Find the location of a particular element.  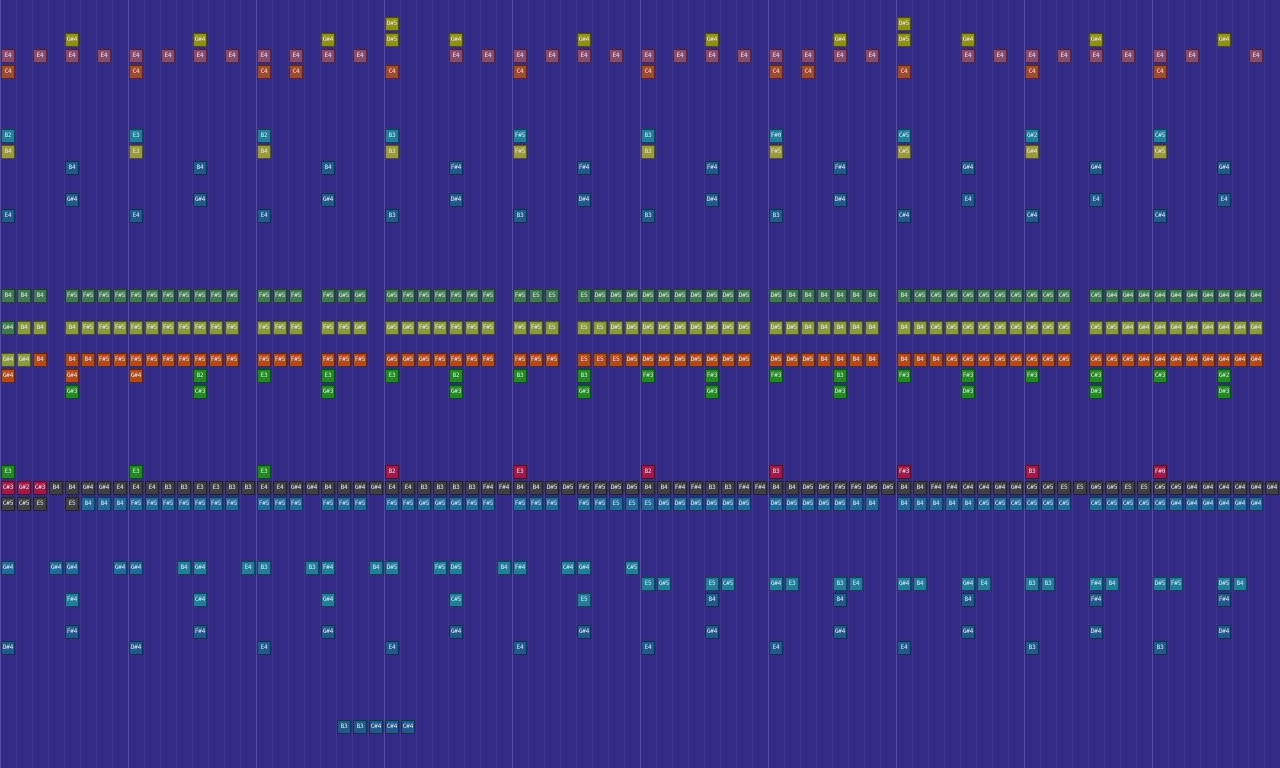

note-block: C4 is located at coordinates (136, 72).